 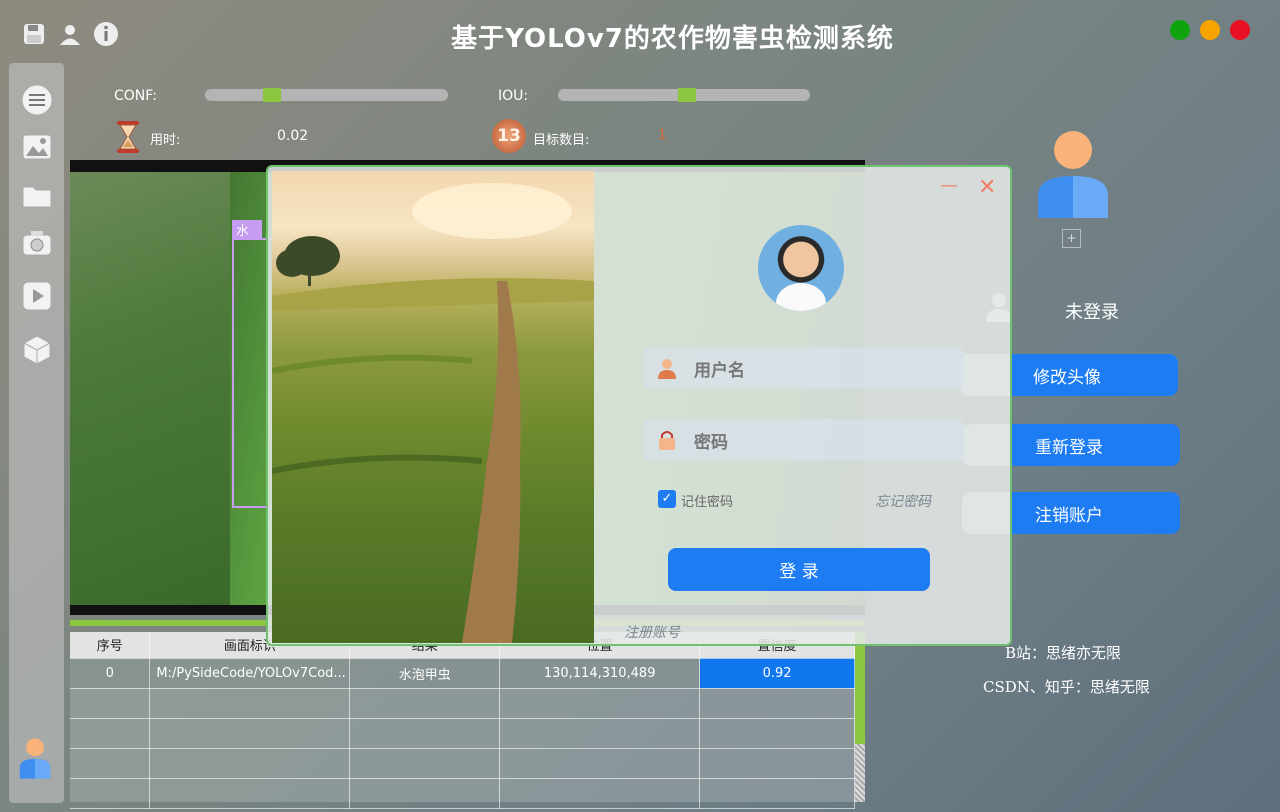 I want to click on conf-slider, so click(x=326, y=95).